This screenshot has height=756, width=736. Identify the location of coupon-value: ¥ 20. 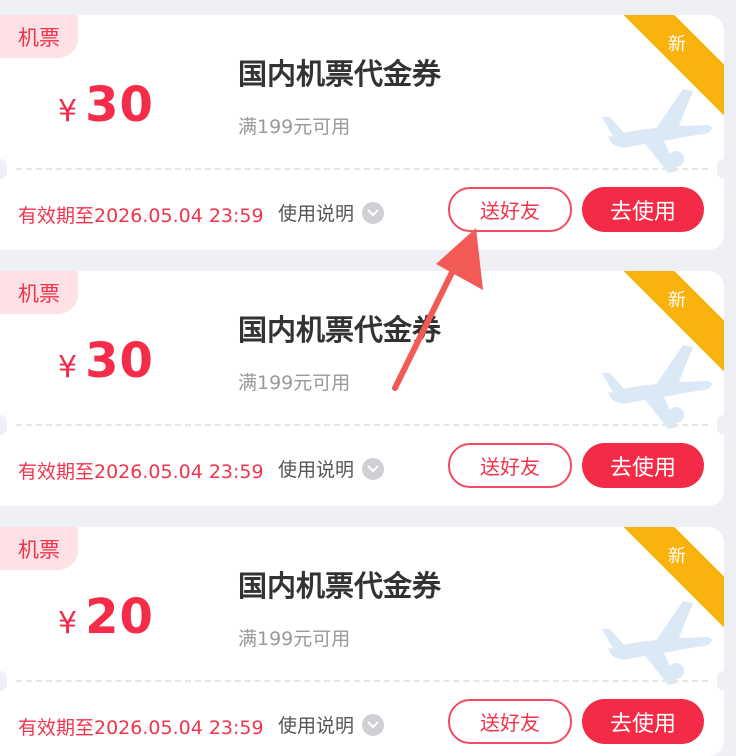
(106, 617).